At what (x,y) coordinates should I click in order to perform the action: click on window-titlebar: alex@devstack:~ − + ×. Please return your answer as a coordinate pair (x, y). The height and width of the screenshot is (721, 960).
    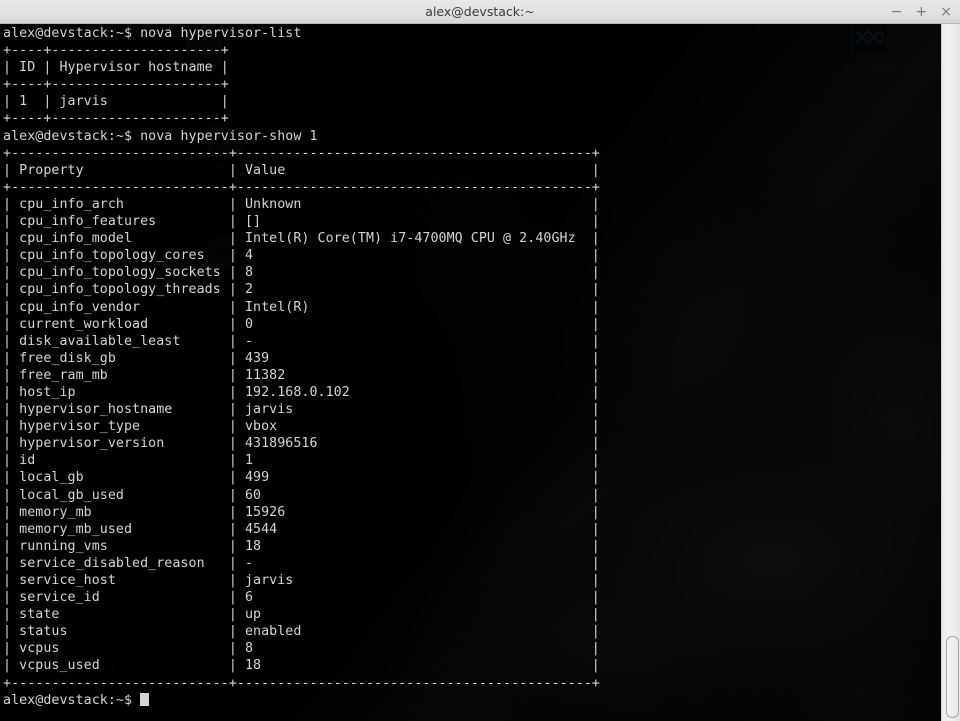
    Looking at the image, I should click on (480, 12).